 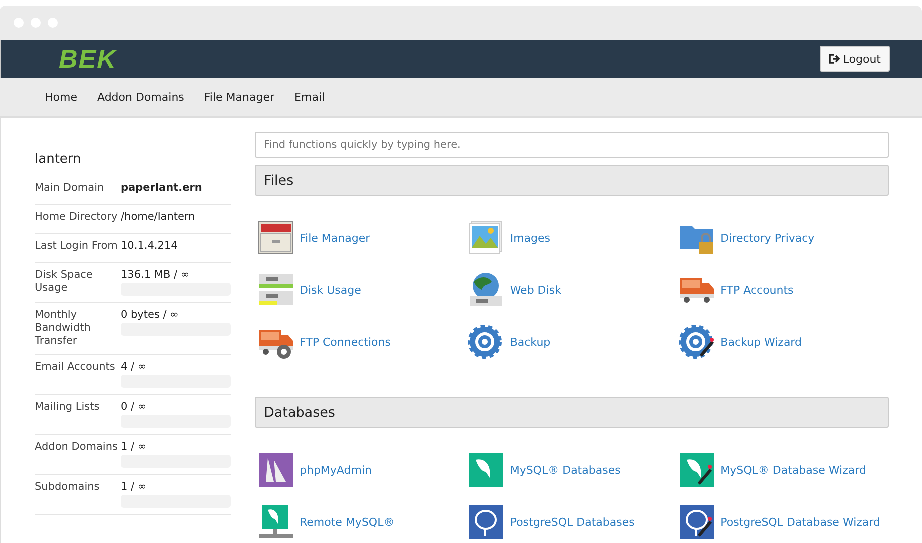 What do you see at coordinates (363, 470) in the screenshot?
I see `app-link: phpMyAdmin` at bounding box center [363, 470].